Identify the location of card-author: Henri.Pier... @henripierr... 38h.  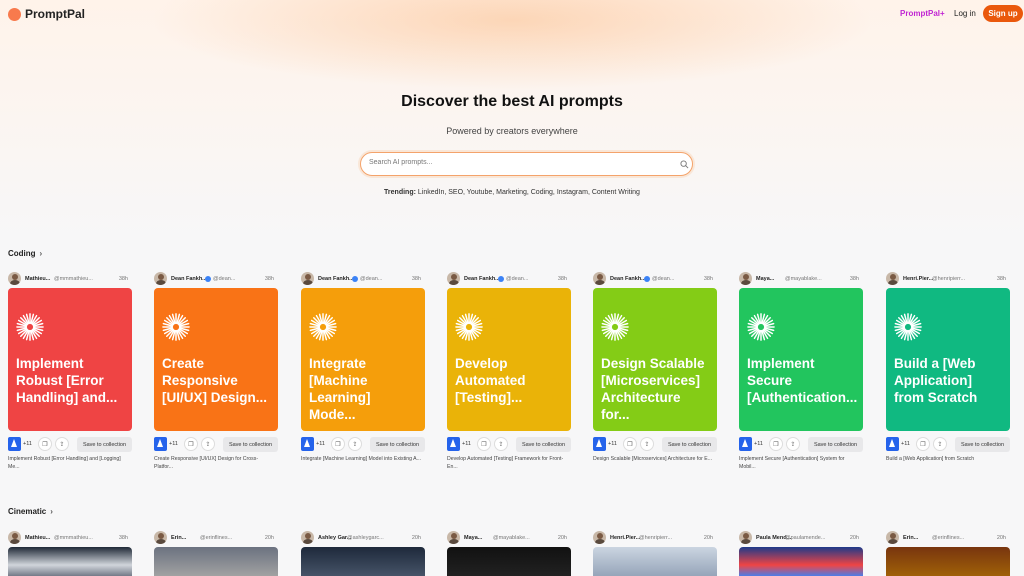
(948, 279).